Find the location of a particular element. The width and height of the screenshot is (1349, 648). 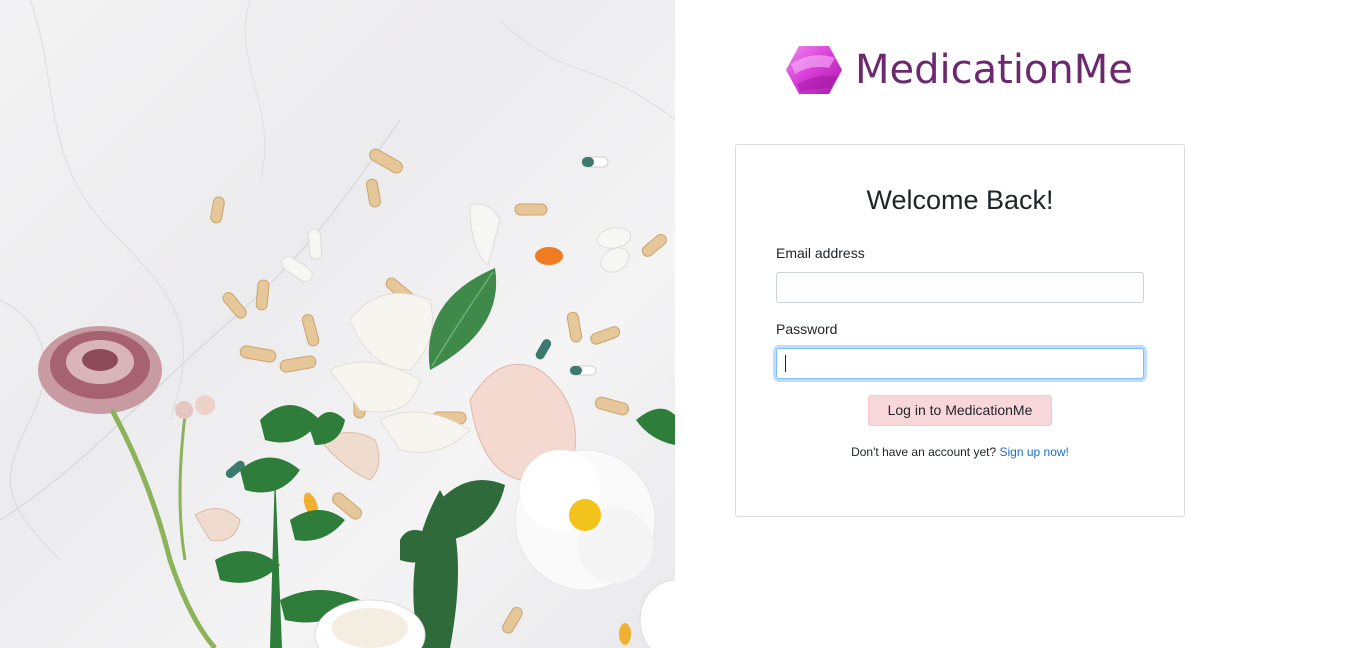

brand-header: MedicationMe is located at coordinates (959, 70).